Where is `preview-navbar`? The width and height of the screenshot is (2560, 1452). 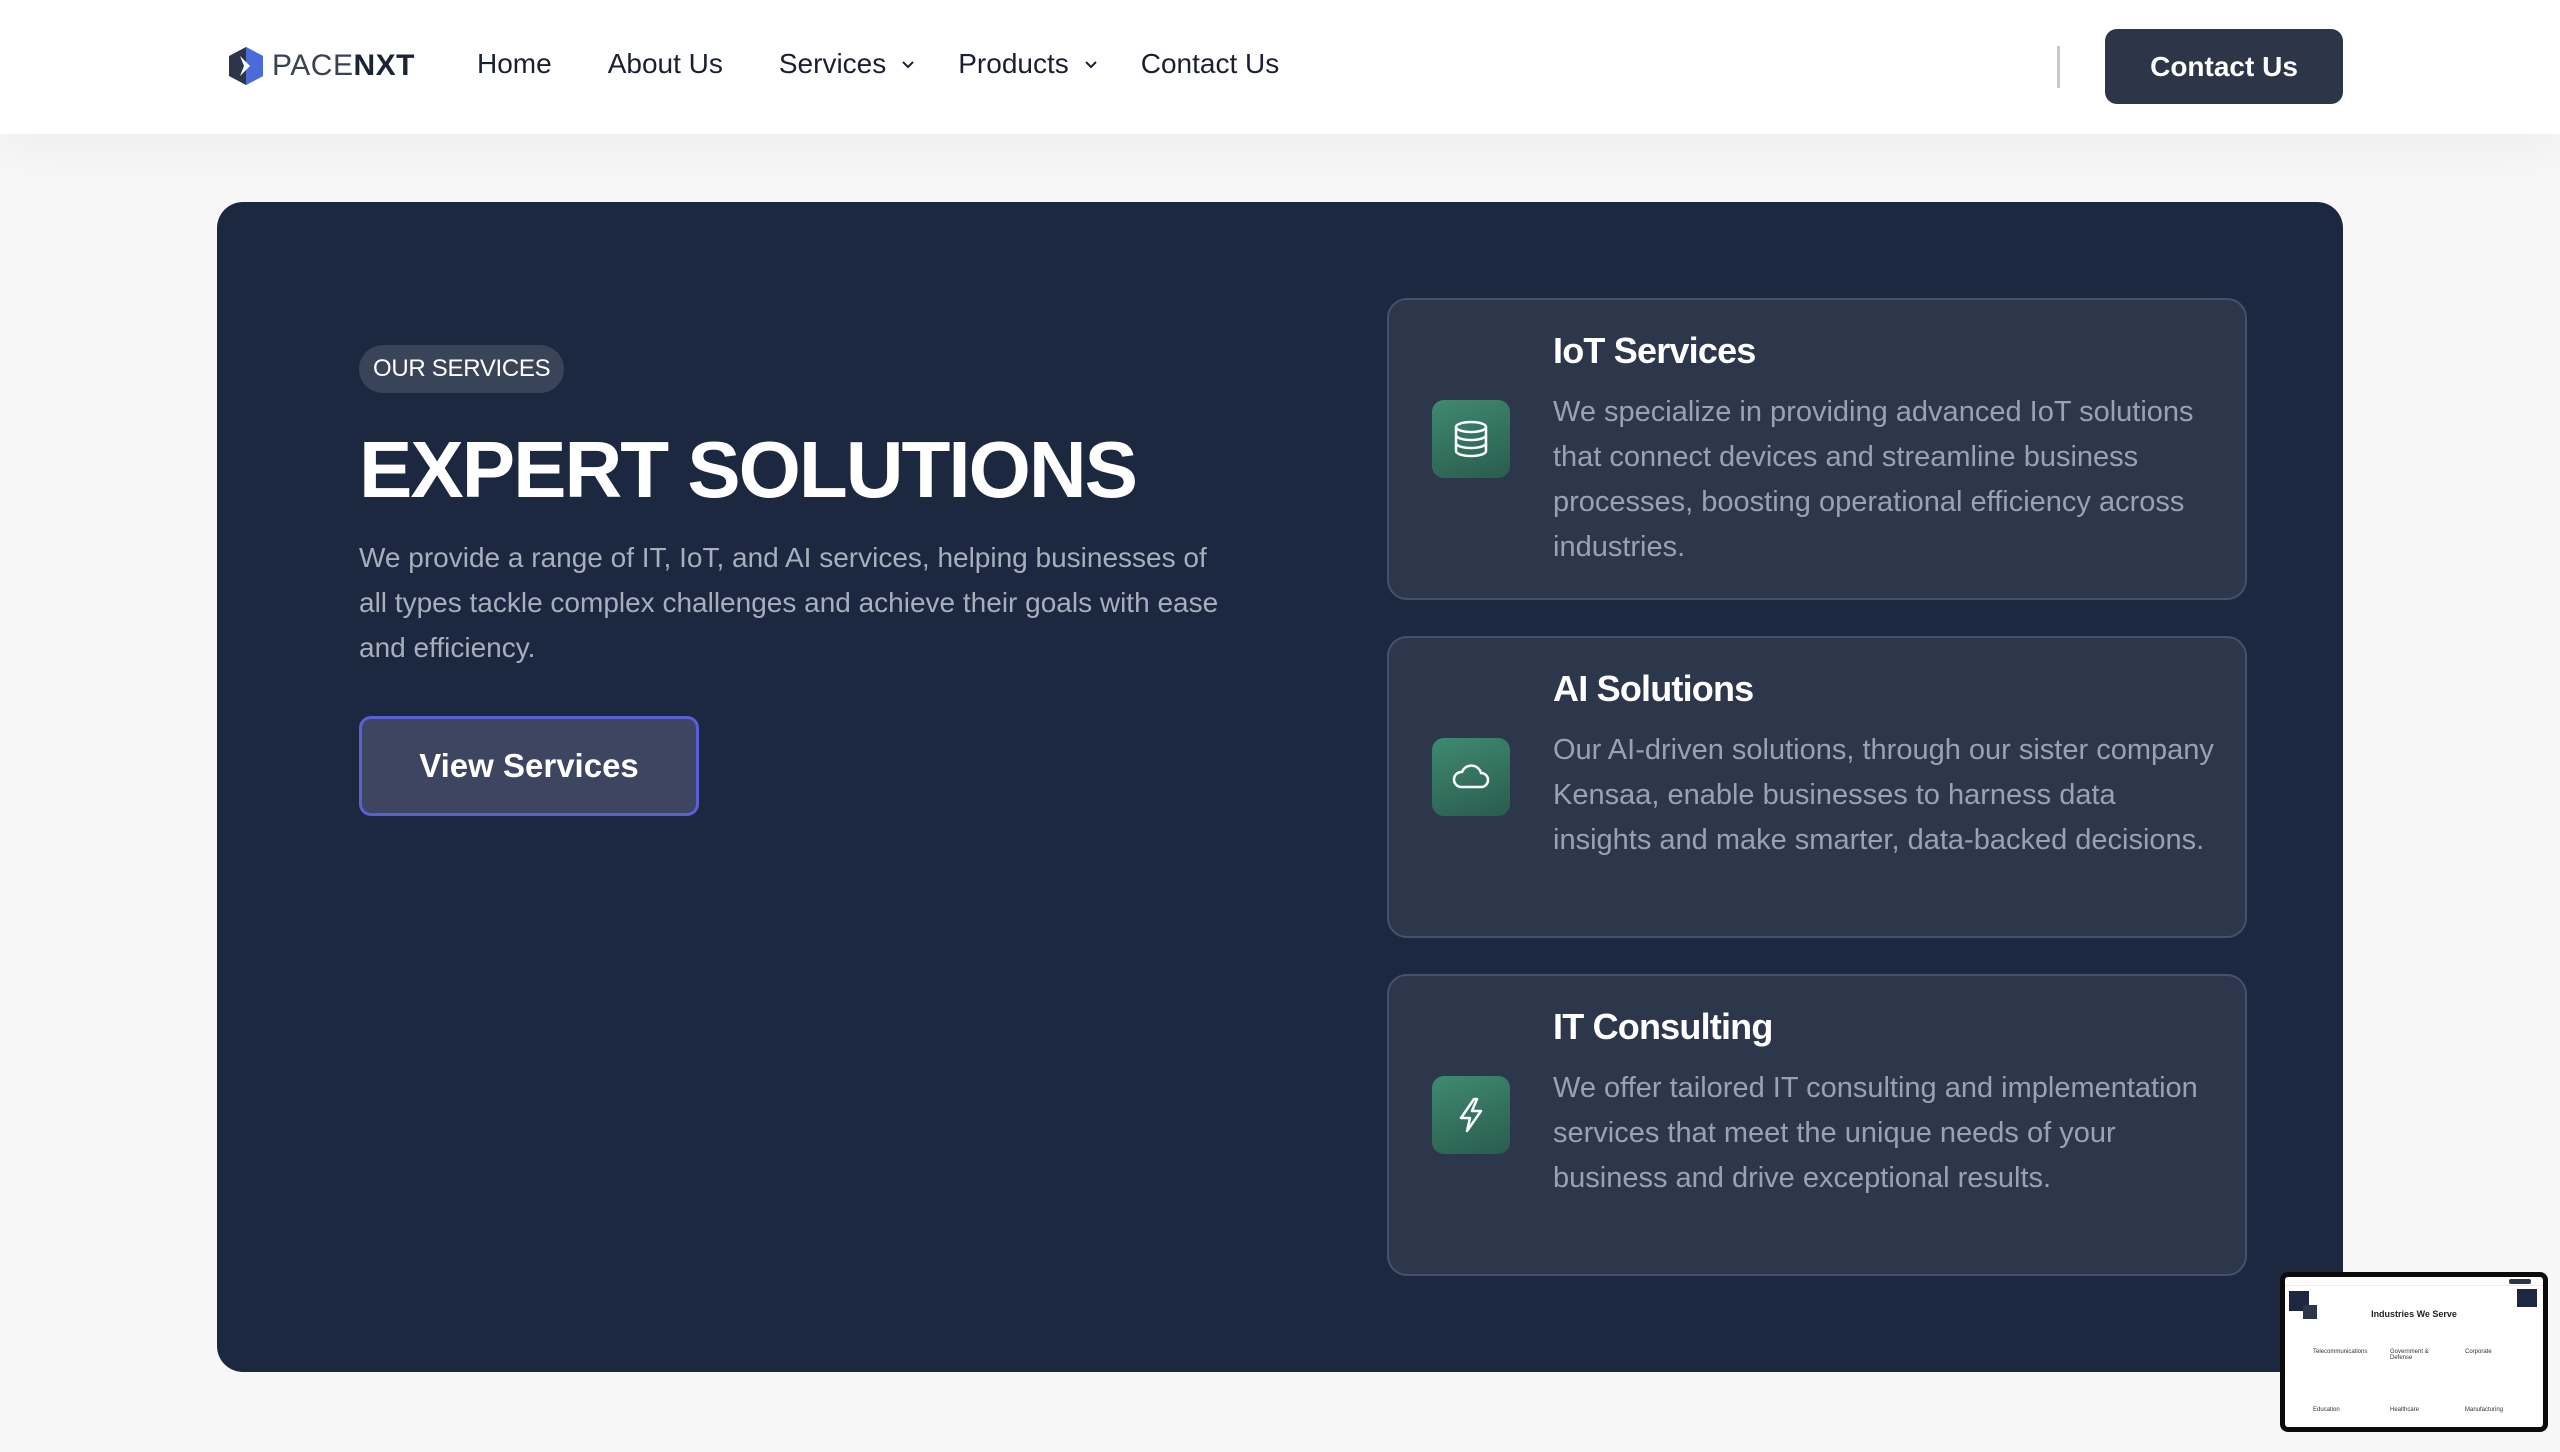
preview-navbar is located at coordinates (2414, 1281).